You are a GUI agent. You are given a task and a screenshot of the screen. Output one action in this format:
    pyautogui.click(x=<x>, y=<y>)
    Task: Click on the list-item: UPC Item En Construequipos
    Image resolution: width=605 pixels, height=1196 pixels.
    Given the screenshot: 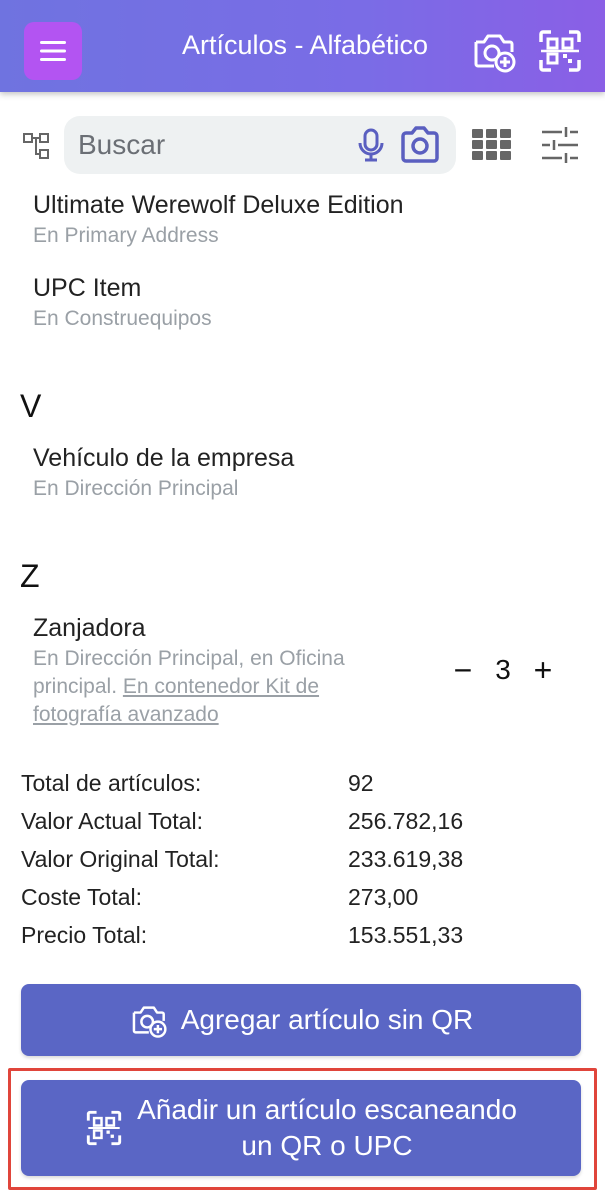 What is the action you would take?
    pyautogui.click(x=122, y=303)
    